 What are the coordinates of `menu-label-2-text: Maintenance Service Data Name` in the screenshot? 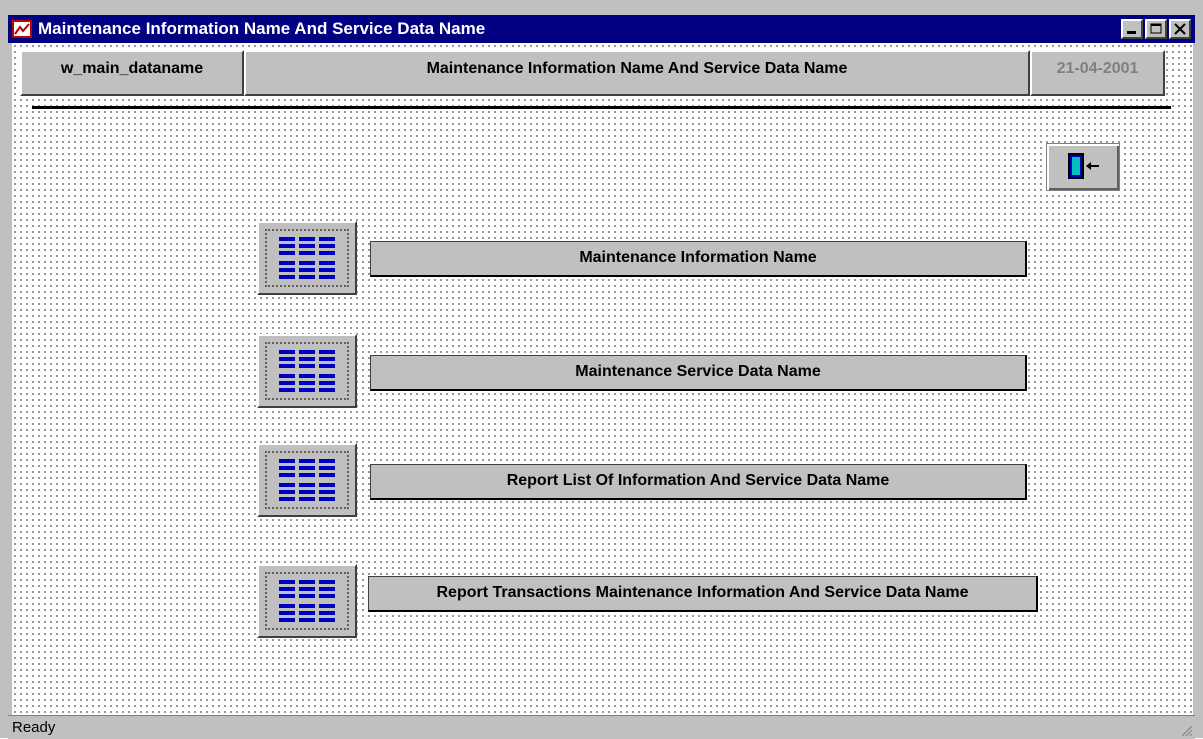 It's located at (698, 371).